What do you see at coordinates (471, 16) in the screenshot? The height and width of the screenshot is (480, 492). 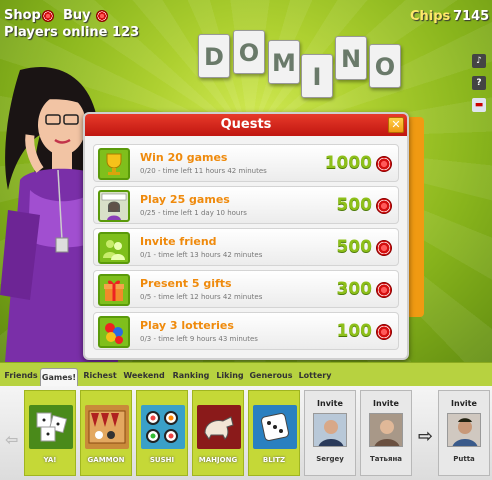 I see `chips-value: 7145` at bounding box center [471, 16].